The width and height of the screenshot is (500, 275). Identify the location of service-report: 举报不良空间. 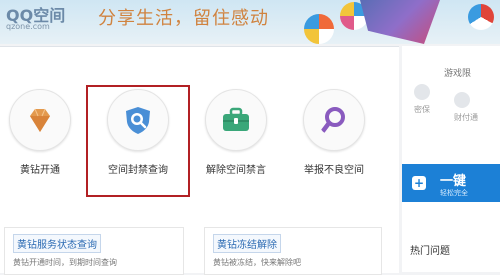
(334, 132).